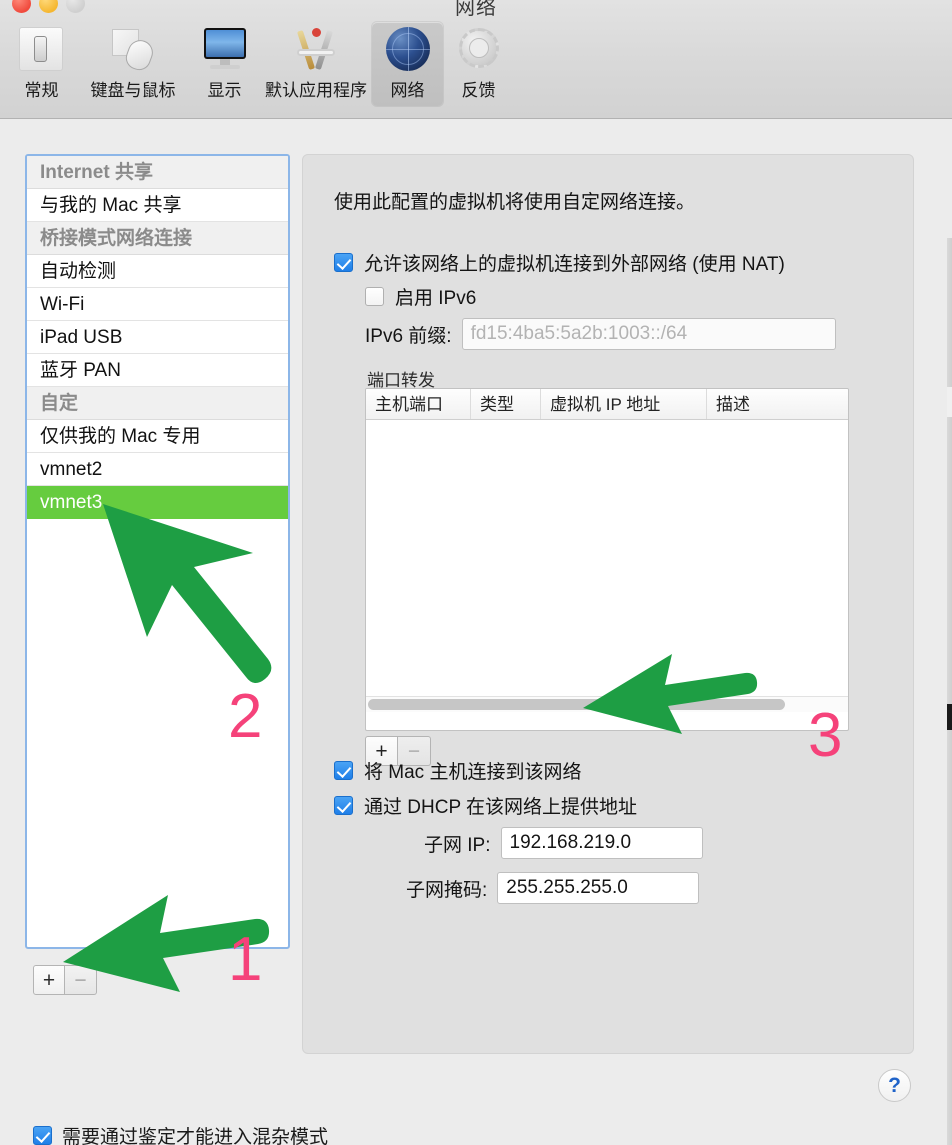 The height and width of the screenshot is (1145, 952). What do you see at coordinates (157, 469) in the screenshot?
I see `list-item-vmnet2: vmnet2` at bounding box center [157, 469].